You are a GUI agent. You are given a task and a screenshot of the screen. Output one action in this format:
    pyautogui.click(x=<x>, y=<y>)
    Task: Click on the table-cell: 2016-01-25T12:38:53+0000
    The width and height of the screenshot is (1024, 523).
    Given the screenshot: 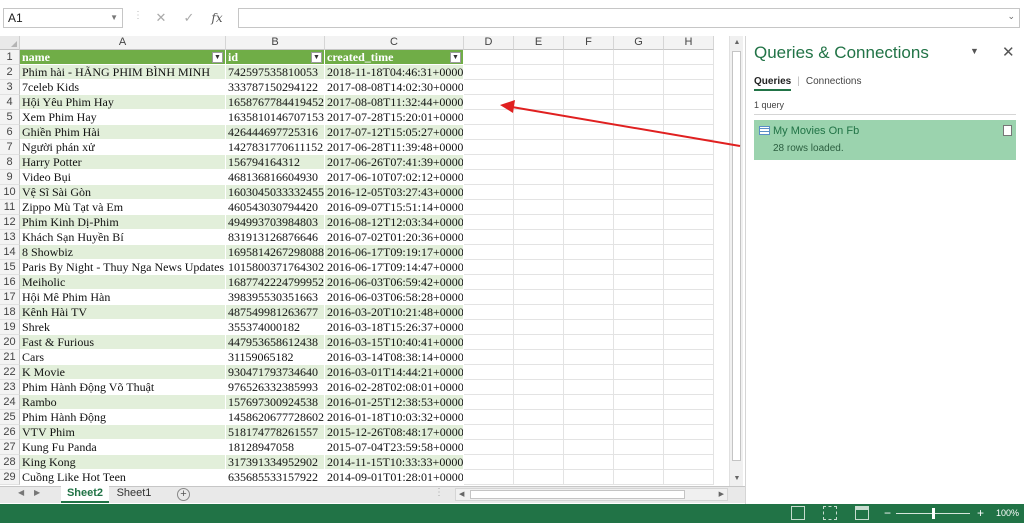 What is the action you would take?
    pyautogui.click(x=394, y=402)
    